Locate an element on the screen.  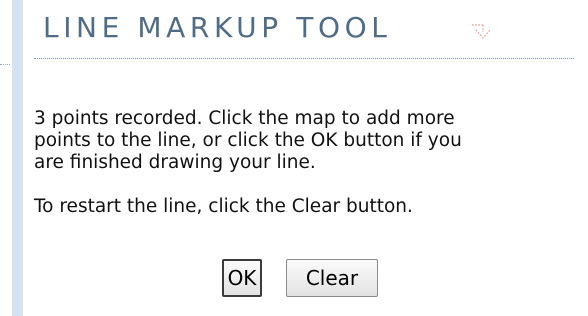
adjacent-panel-edge is located at coordinates (6, 158).